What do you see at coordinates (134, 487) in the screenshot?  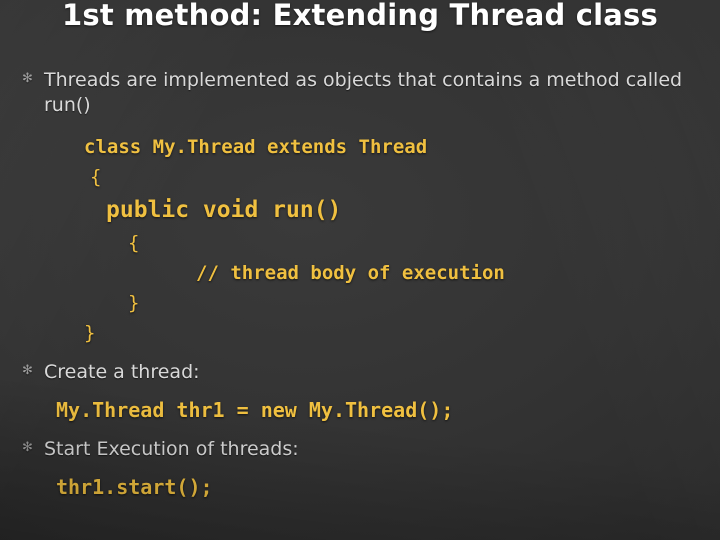 I see `code-start-thread-statement: thr1.start();` at bounding box center [134, 487].